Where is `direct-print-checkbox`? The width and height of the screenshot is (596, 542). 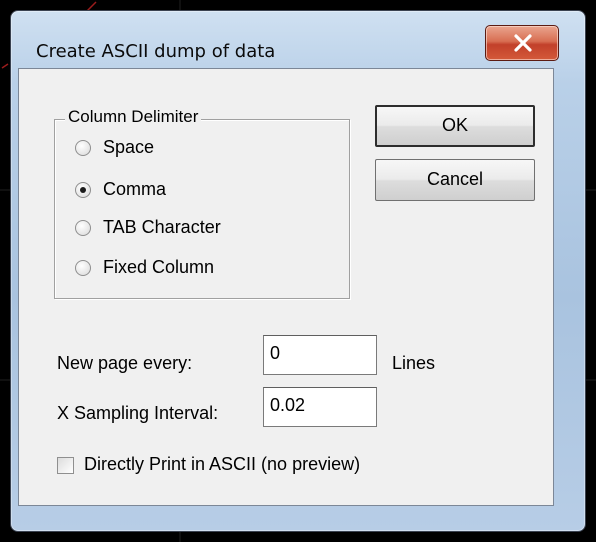 direct-print-checkbox is located at coordinates (65, 465).